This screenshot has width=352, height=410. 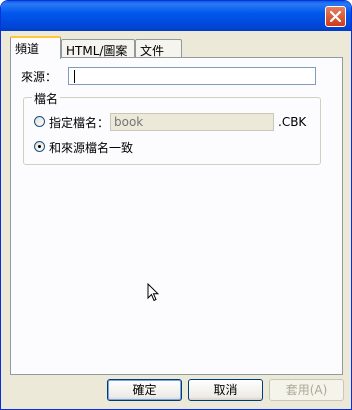 I want to click on apply-button: 套用(A), so click(x=306, y=390).